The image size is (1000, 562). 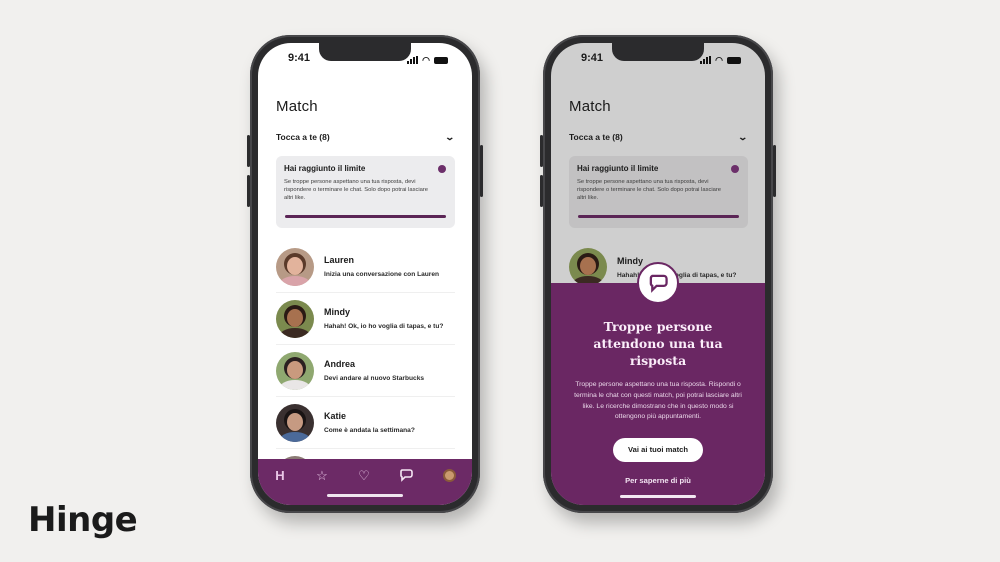 I want to click on tab-profile, so click(x=449, y=476).